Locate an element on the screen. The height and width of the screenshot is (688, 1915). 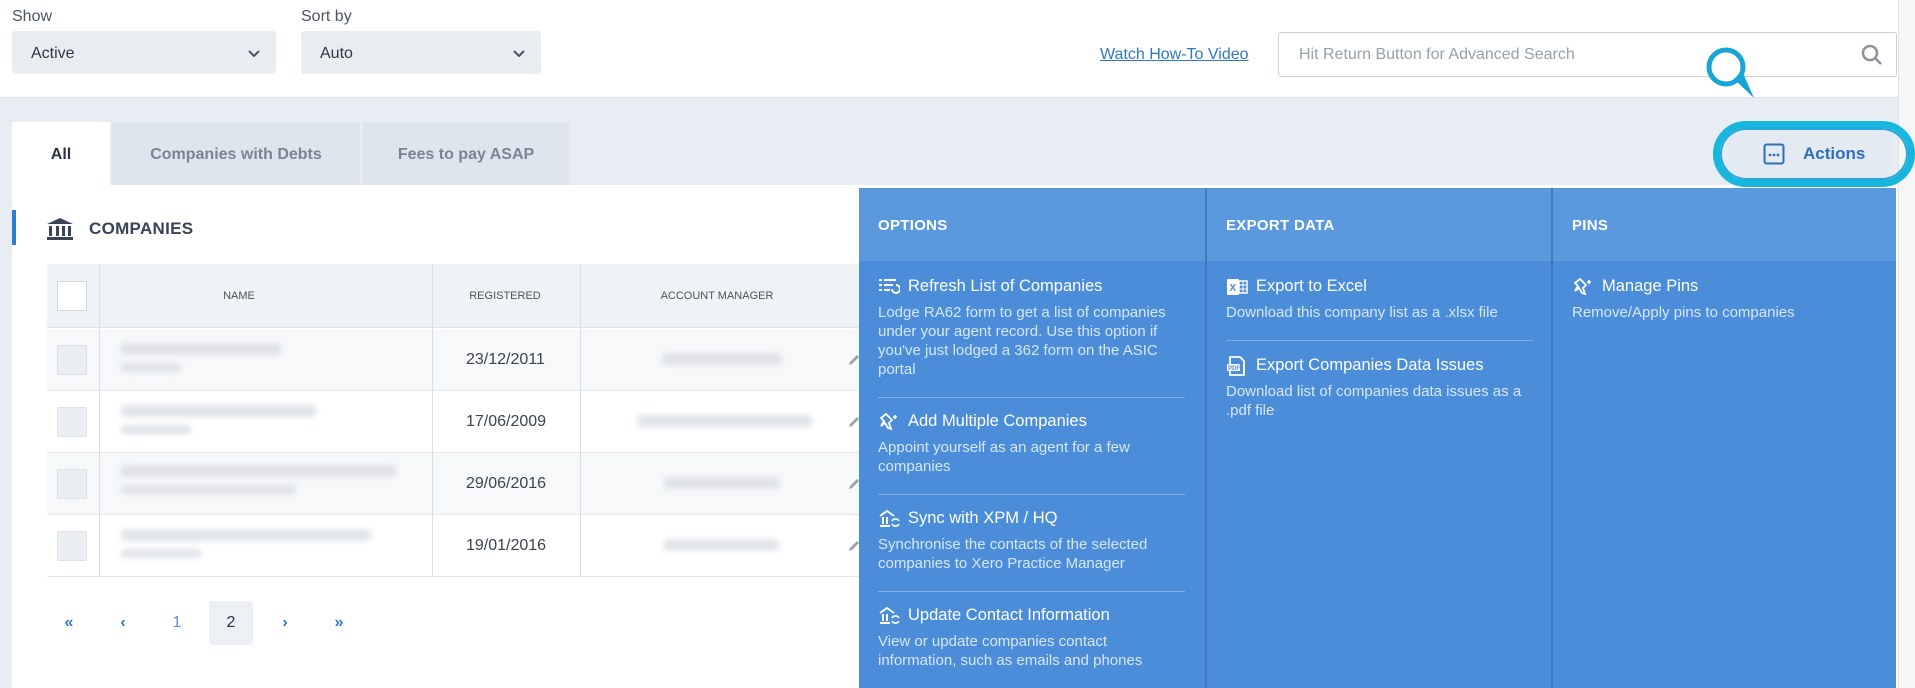
last-page-button: » is located at coordinates (339, 623).